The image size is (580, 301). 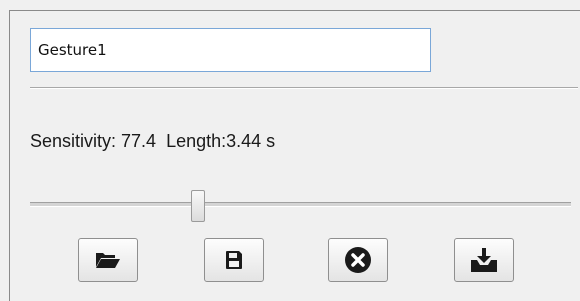 I want to click on download-tray-icon, so click(x=484, y=260).